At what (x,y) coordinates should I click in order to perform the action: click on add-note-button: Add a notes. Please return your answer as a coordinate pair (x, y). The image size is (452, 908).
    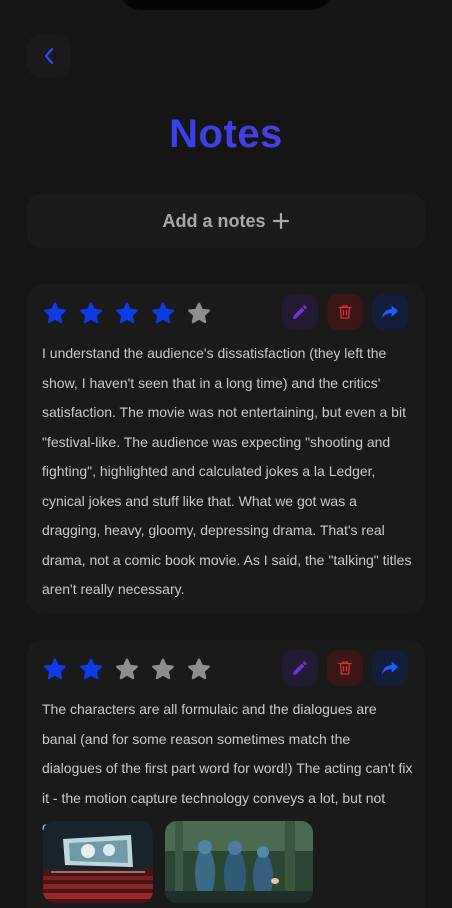
    Looking at the image, I should click on (226, 221).